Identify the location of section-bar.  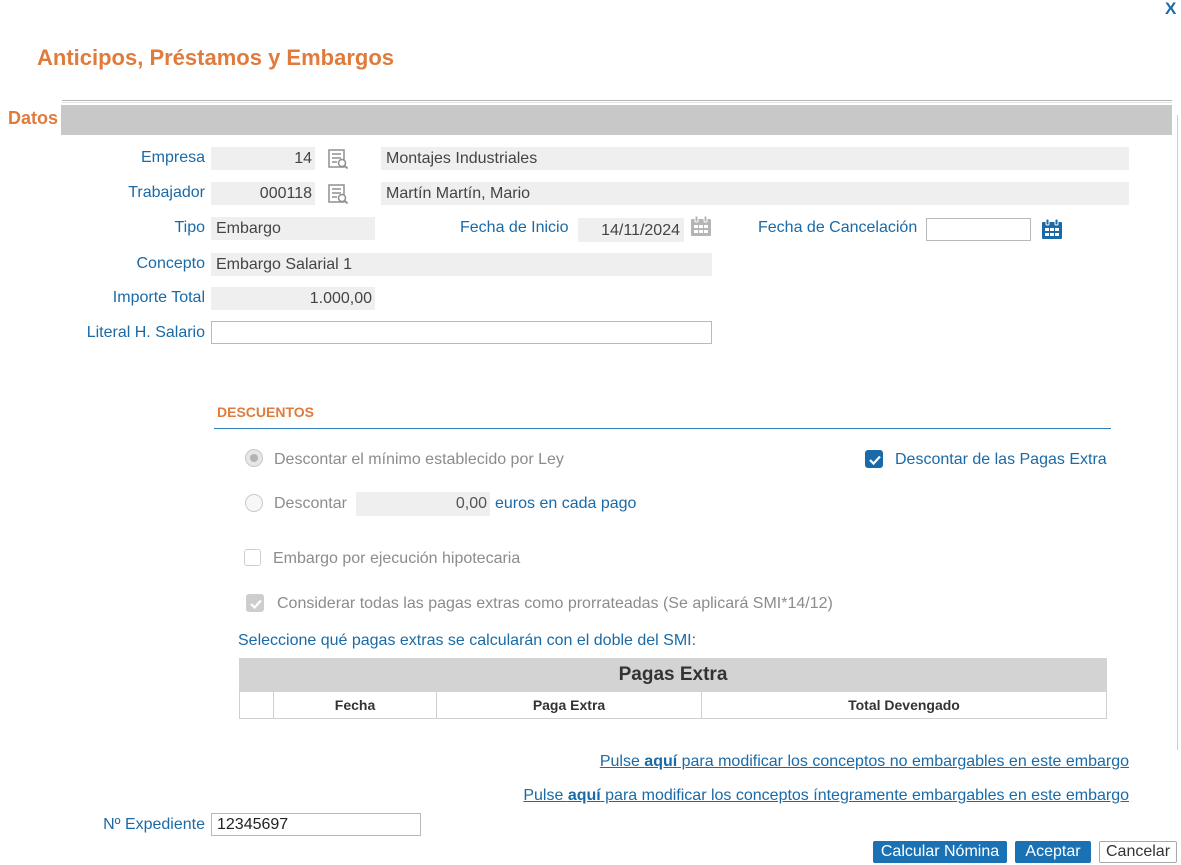
(616, 120).